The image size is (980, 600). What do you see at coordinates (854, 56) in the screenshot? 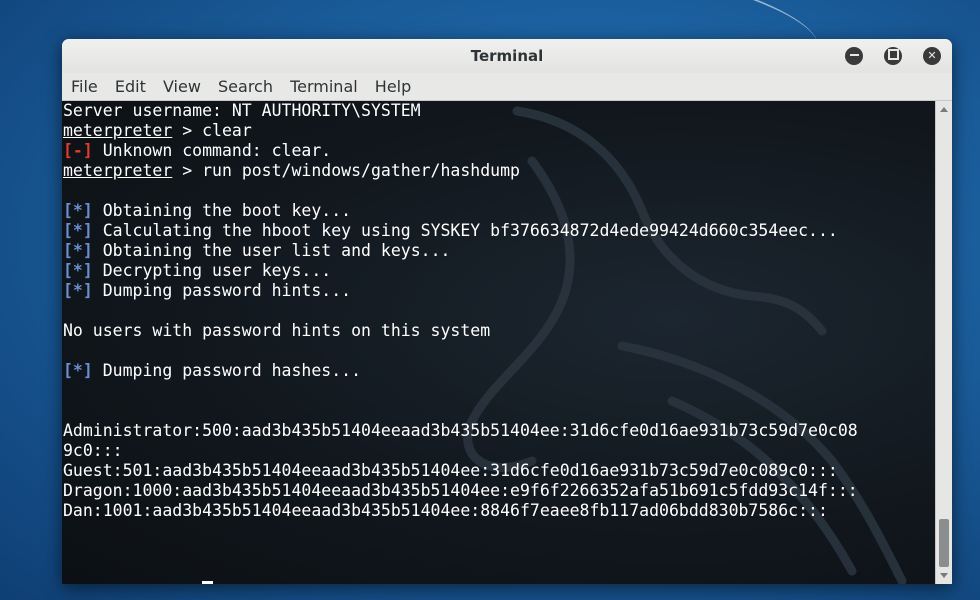
I see `minimize-icon` at bounding box center [854, 56].